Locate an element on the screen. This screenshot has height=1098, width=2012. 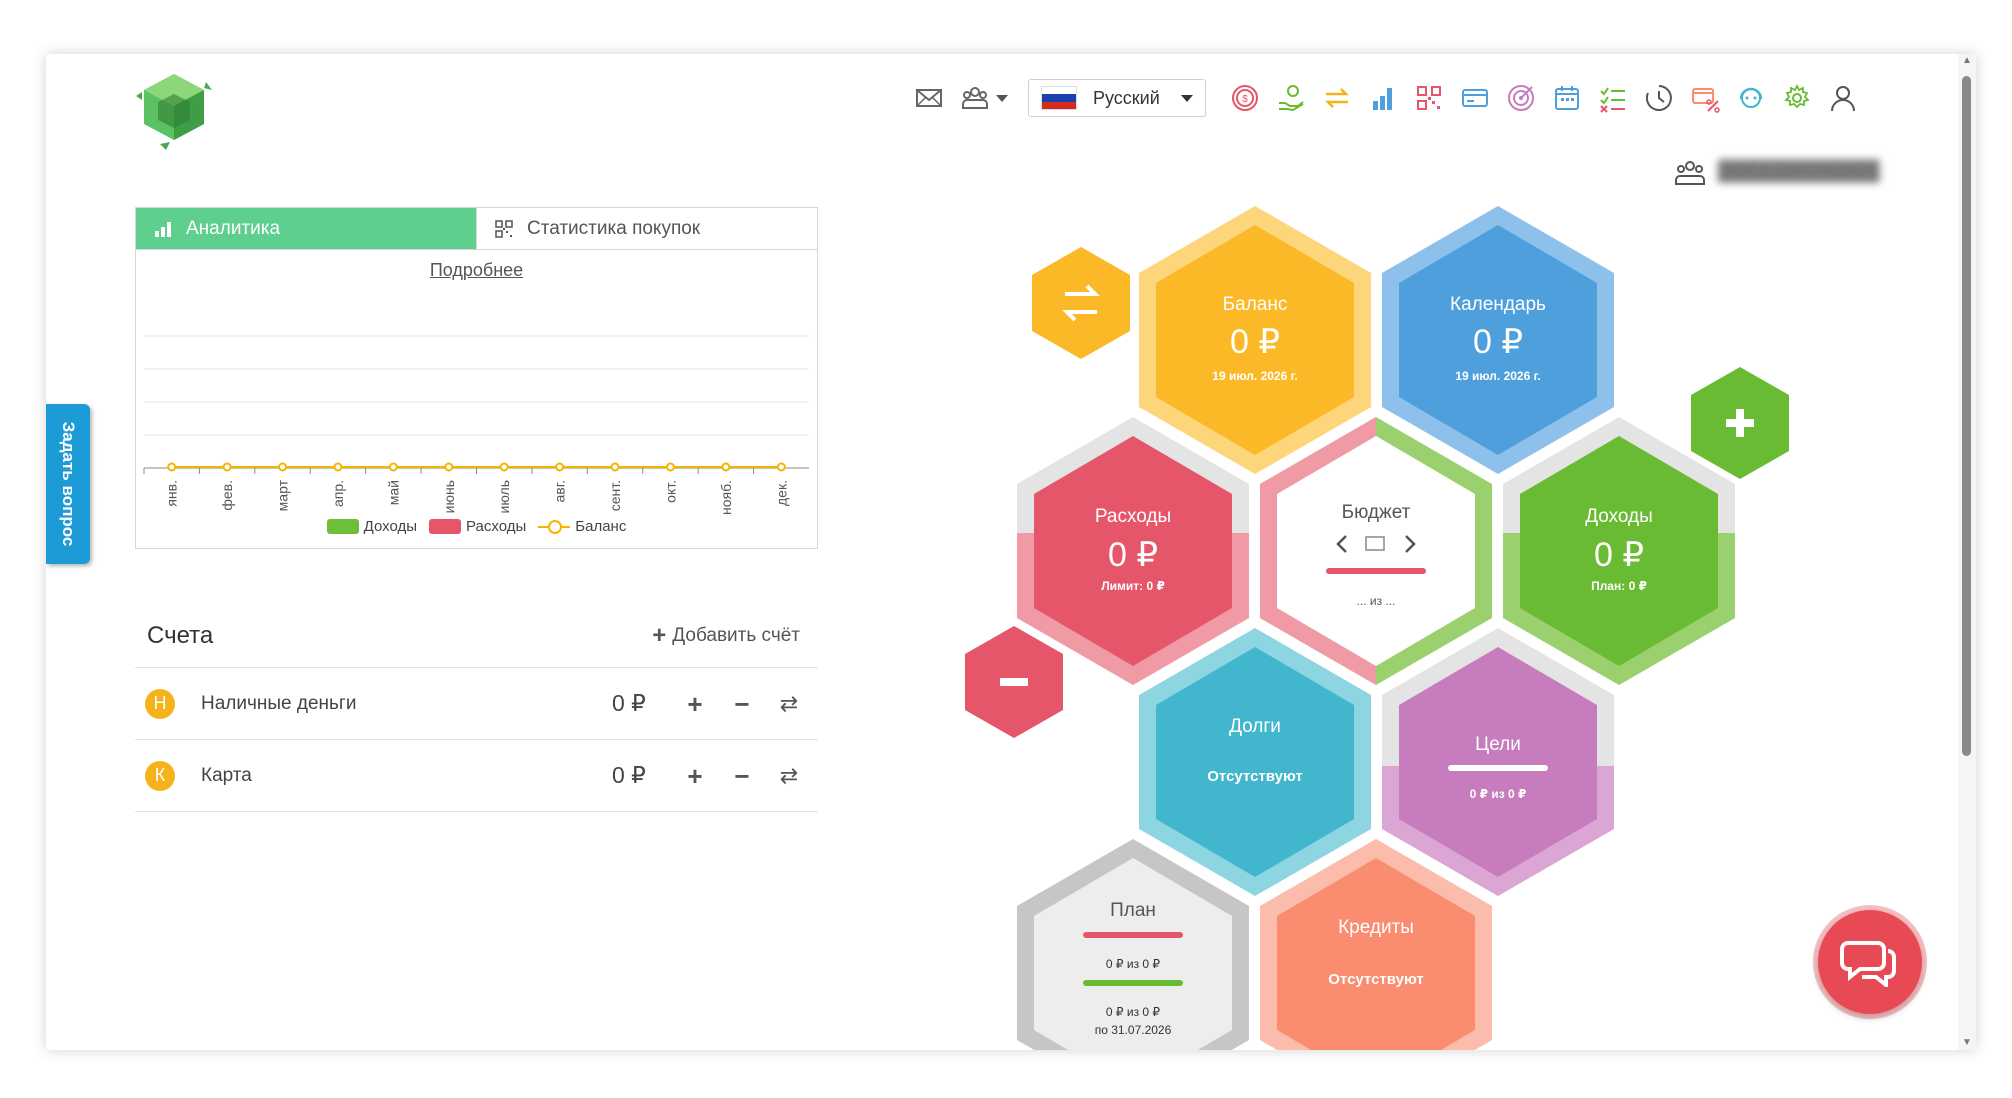
hex-calendar-amount: 0 ₽ is located at coordinates (1498, 342).